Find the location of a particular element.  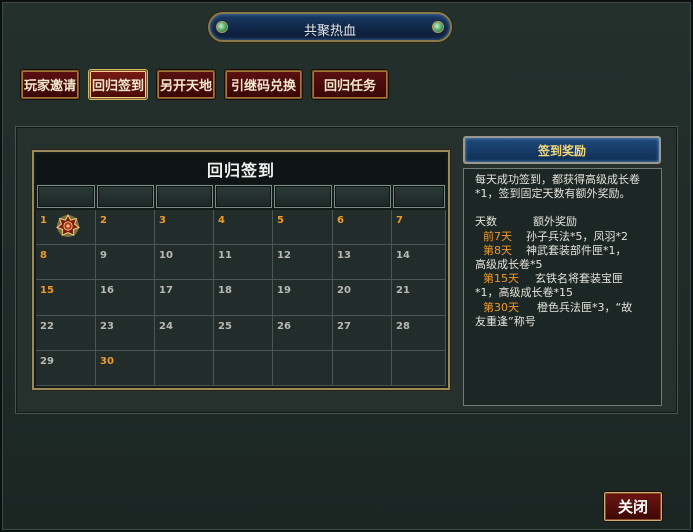

calendar-day-number: 22 is located at coordinates (47, 326).